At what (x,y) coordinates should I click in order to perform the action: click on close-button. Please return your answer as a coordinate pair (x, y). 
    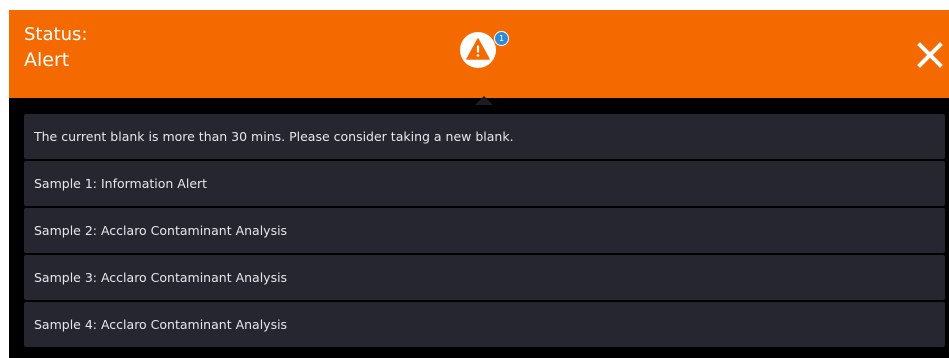
    Looking at the image, I should click on (930, 55).